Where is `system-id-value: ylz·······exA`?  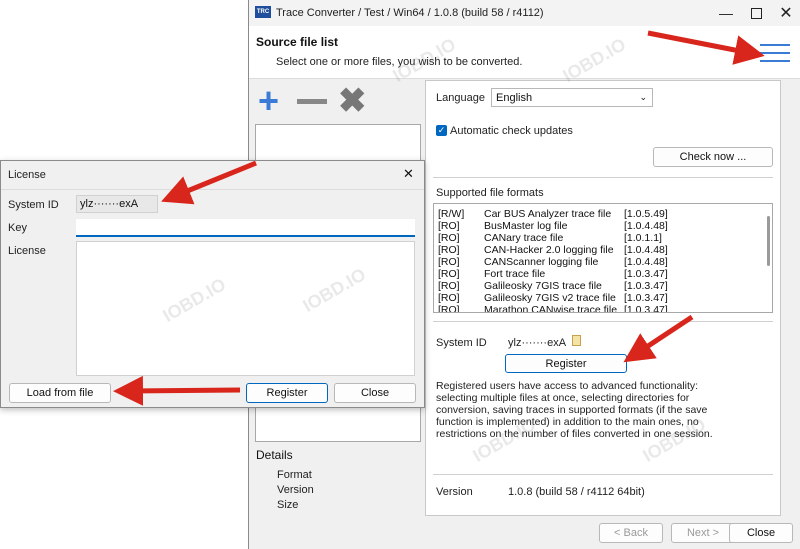 system-id-value: ylz·······exA is located at coordinates (537, 343).